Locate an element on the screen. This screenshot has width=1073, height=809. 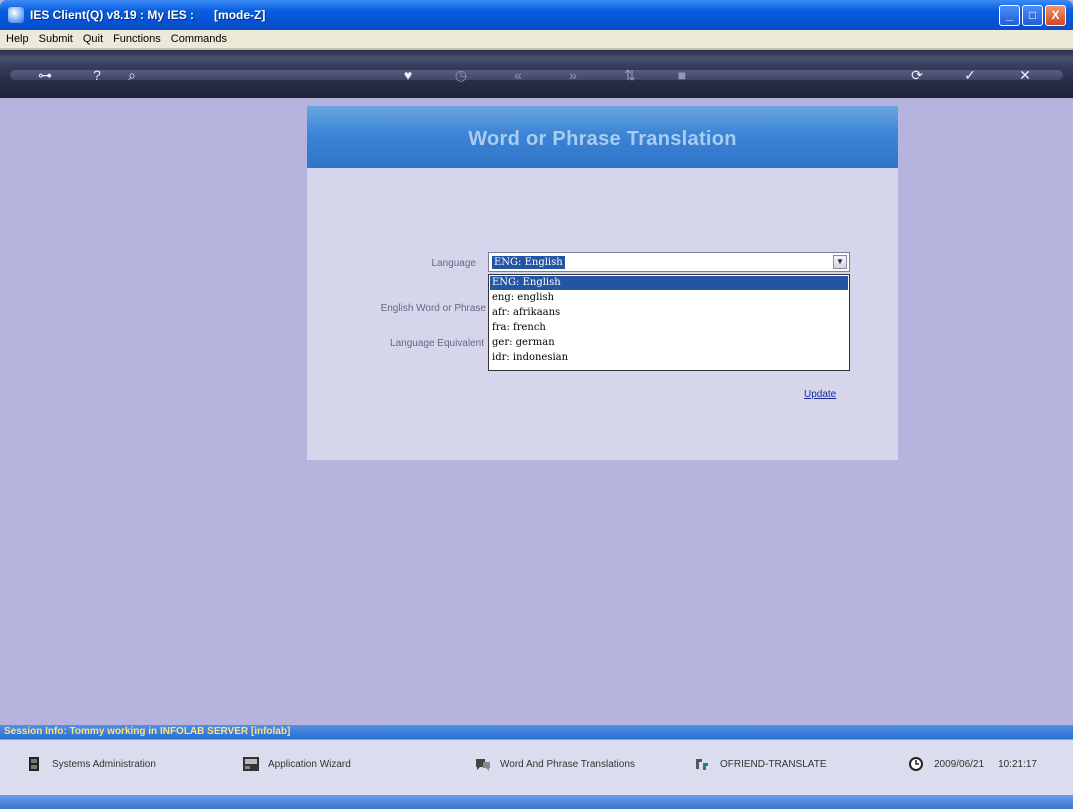
menu-submit: Submit is located at coordinates (56, 39).